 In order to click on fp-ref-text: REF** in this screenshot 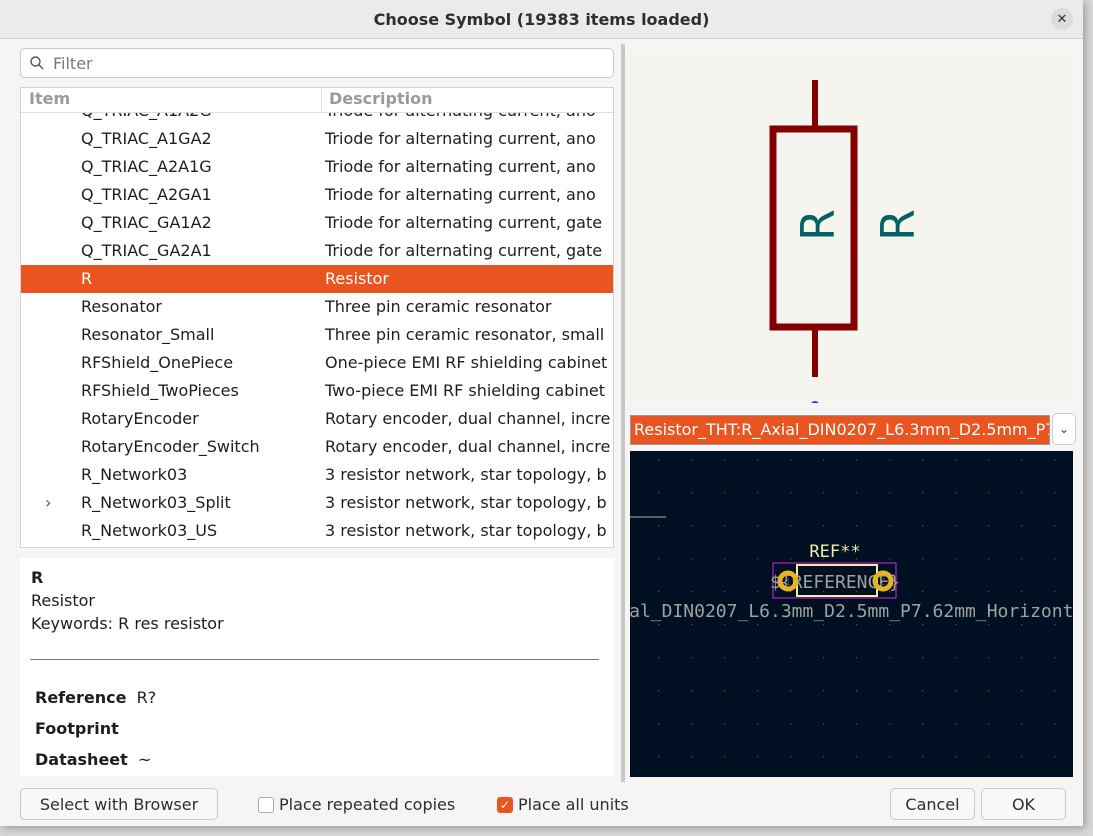, I will do `click(834, 552)`.